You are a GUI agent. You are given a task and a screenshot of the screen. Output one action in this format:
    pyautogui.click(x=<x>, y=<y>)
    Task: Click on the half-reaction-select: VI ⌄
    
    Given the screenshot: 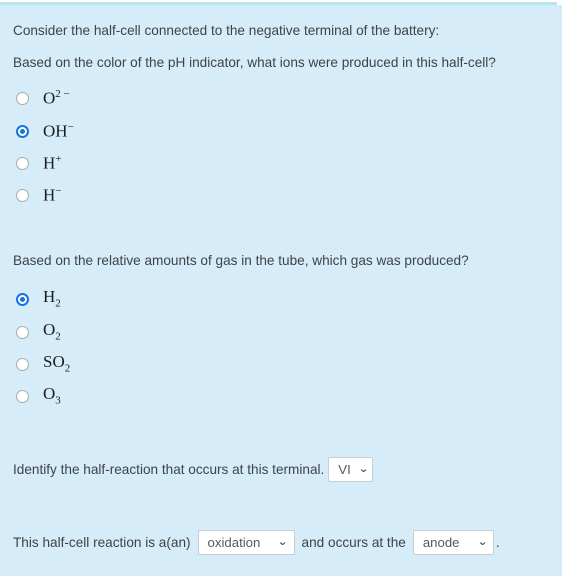 What is the action you would take?
    pyautogui.click(x=351, y=469)
    